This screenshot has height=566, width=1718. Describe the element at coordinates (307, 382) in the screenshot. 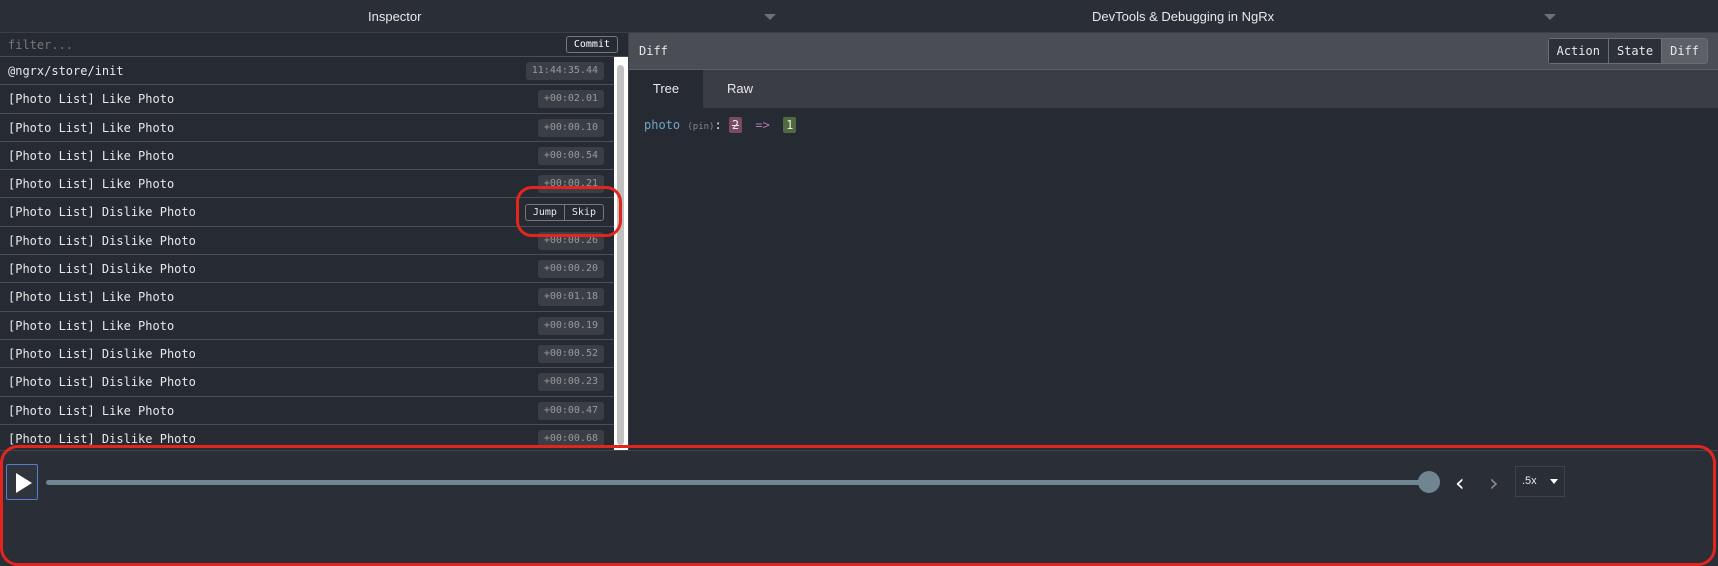

I see `action-row: [Photo List] Dislike Photo +00:00.23` at that location.